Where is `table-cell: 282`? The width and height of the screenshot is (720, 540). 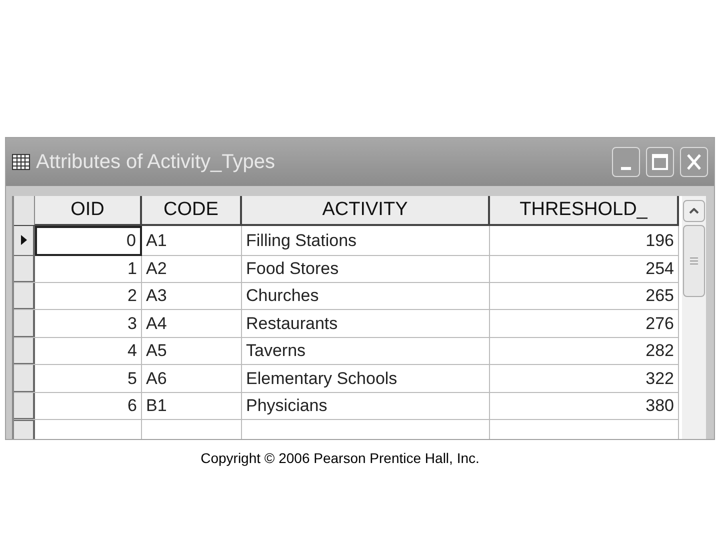 table-cell: 282 is located at coordinates (584, 351).